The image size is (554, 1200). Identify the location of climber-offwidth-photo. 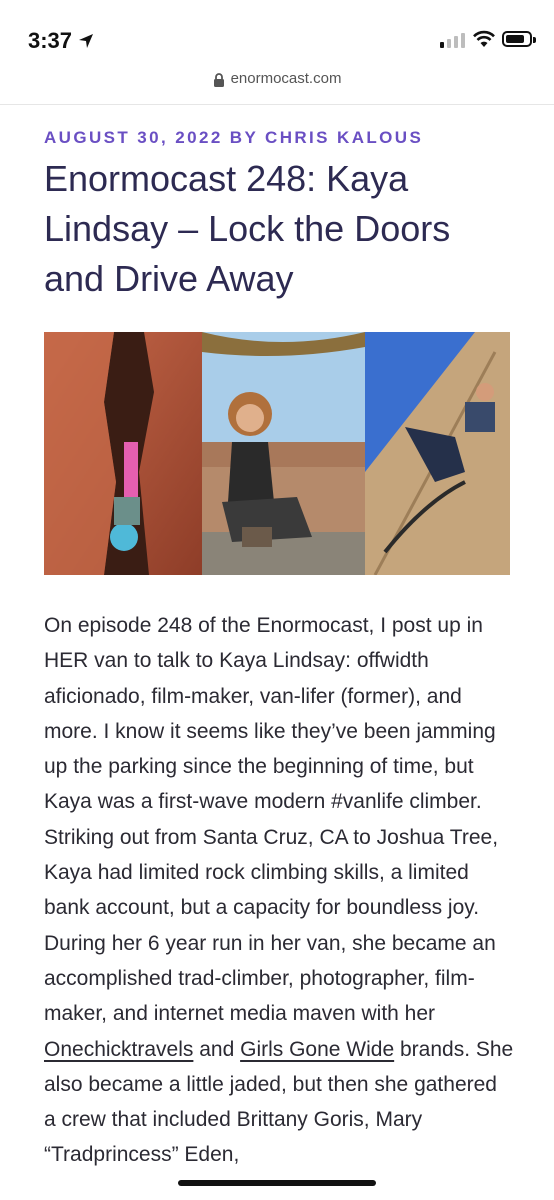
(123, 453).